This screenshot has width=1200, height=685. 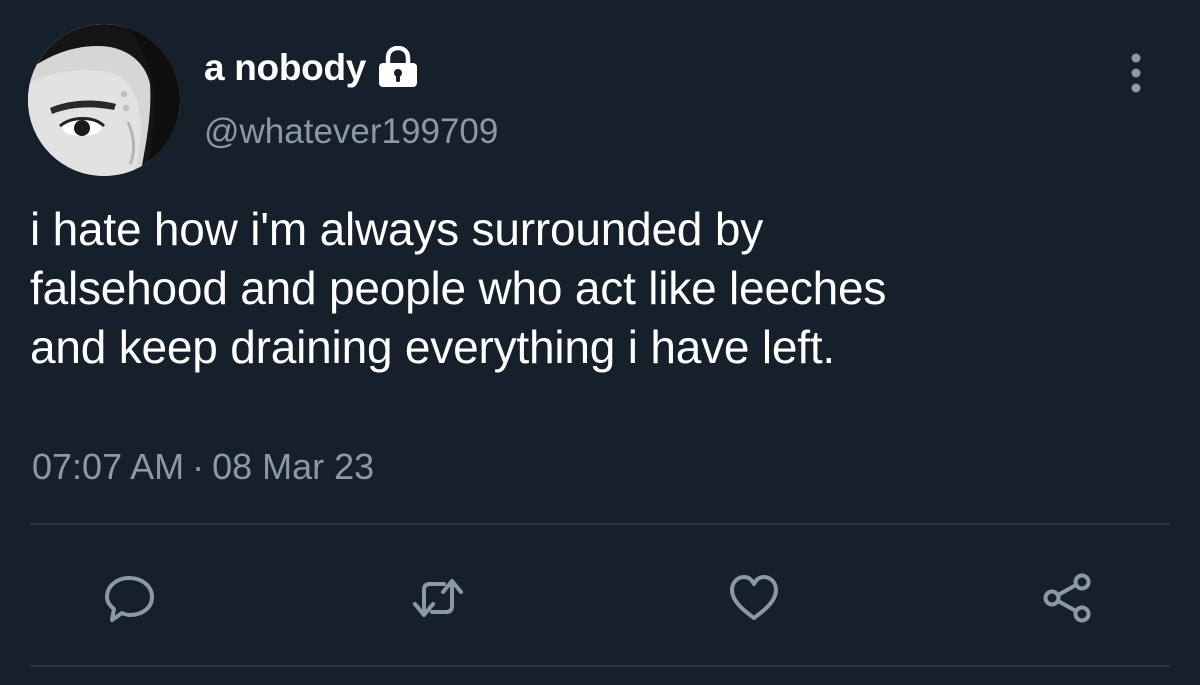 I want to click on like-icon, so click(x=754, y=598).